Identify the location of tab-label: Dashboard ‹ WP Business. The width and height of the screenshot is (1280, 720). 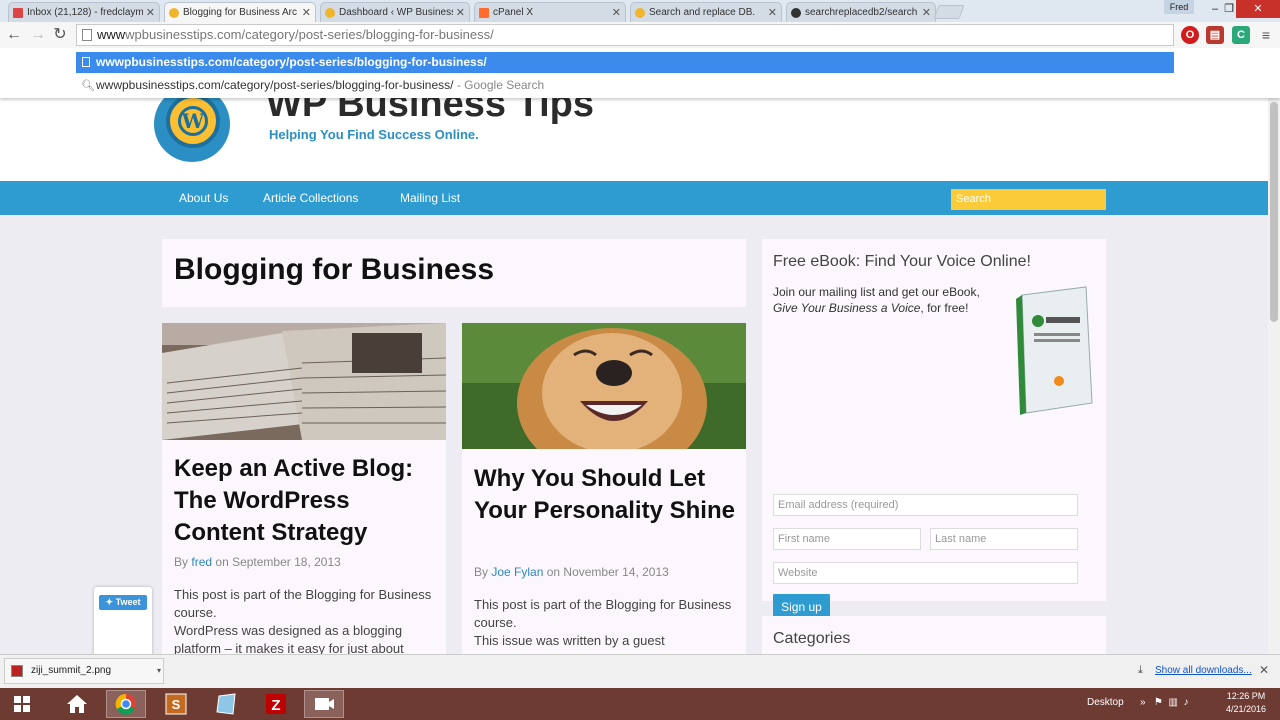
(396, 12).